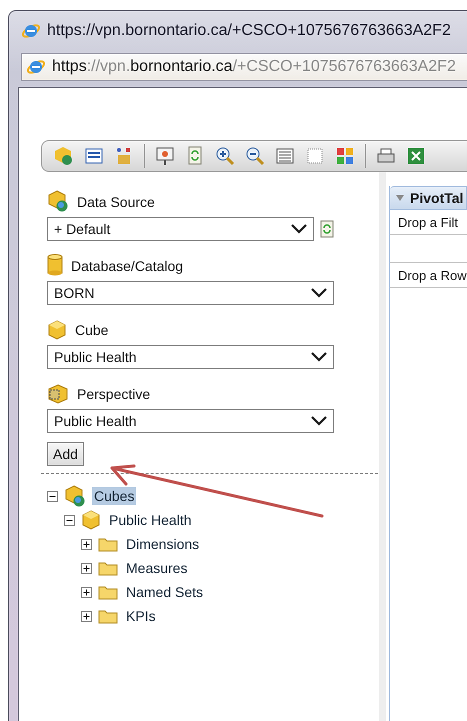 Image resolution: width=467 pixels, height=721 pixels. What do you see at coordinates (428, 222) in the screenshot?
I see `filter-drop-zone: Drop a Filt` at bounding box center [428, 222].